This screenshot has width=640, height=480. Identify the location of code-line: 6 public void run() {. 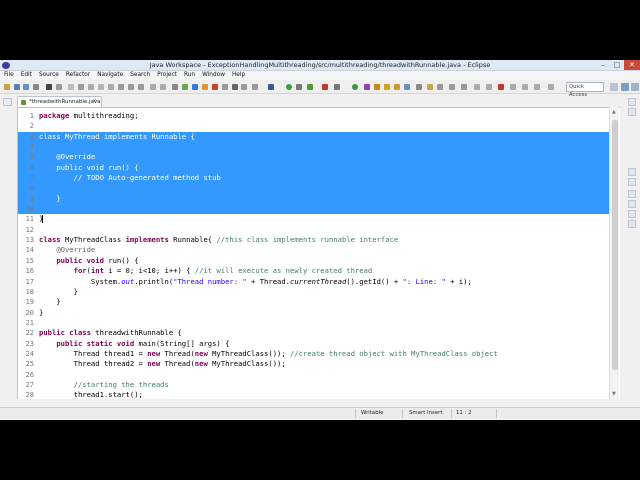
(314, 168).